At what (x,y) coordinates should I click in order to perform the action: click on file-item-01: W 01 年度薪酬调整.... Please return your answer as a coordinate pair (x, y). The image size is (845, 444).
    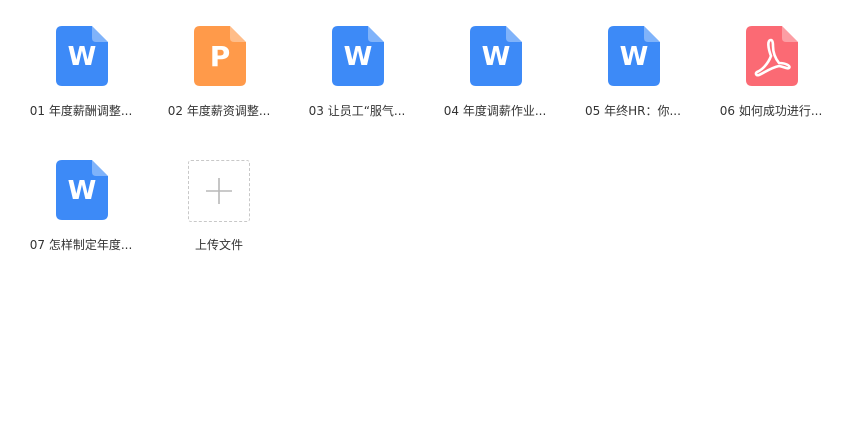
    Looking at the image, I should click on (81, 83).